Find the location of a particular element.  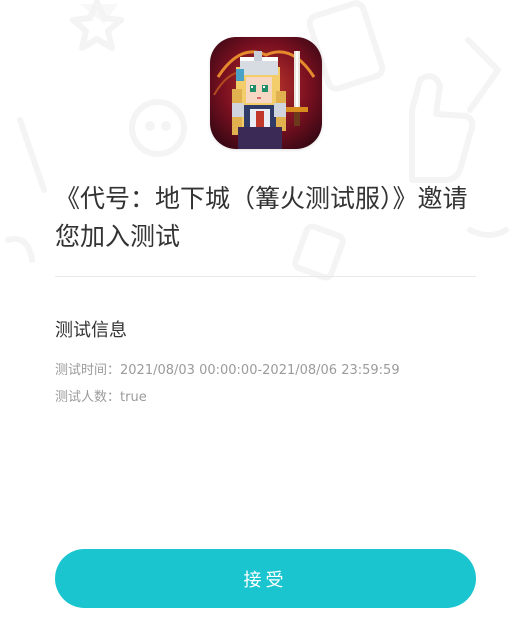

invite-title: 《代号：地下城（篝火测试服）》邀请您加入测试 is located at coordinates (261, 217).